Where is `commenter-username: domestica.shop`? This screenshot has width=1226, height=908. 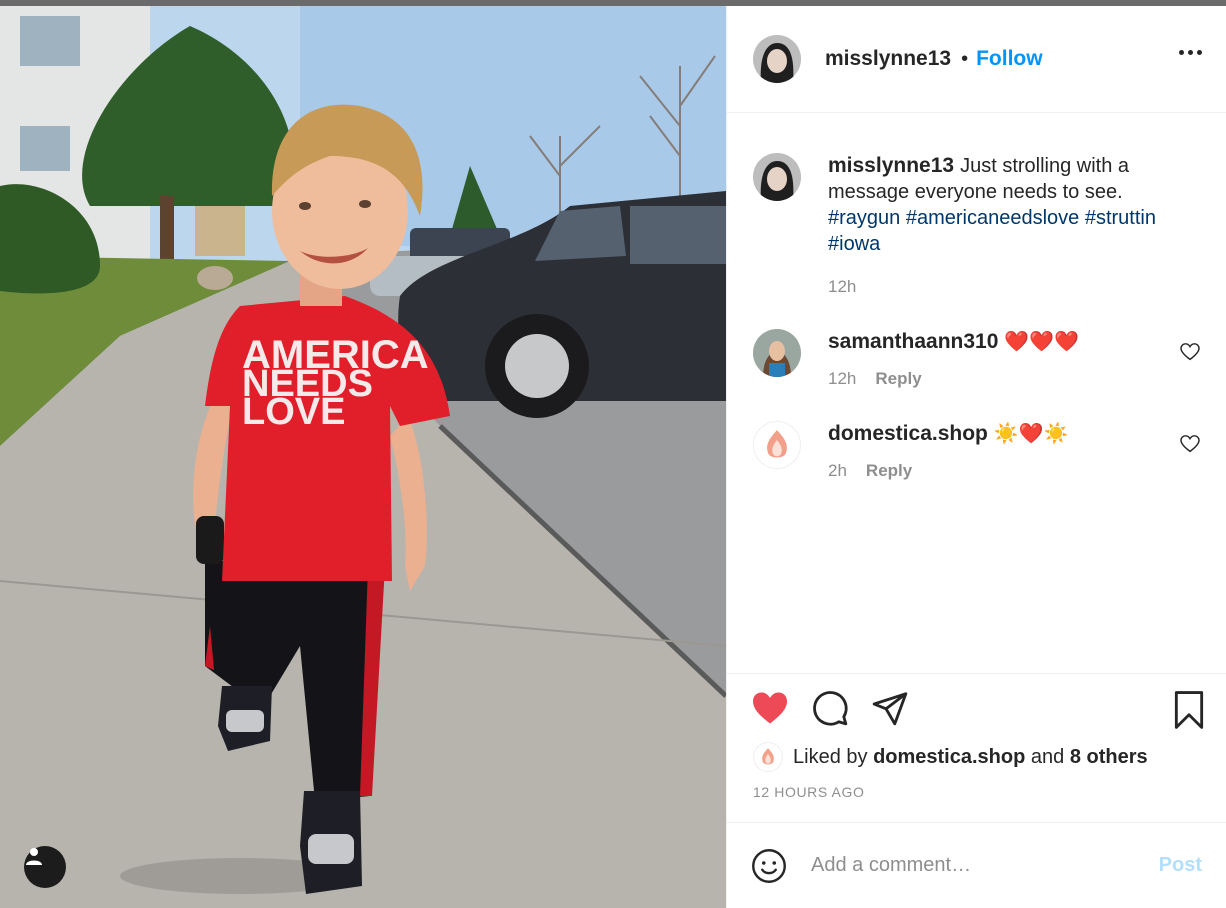 commenter-username: domestica.shop is located at coordinates (908, 433).